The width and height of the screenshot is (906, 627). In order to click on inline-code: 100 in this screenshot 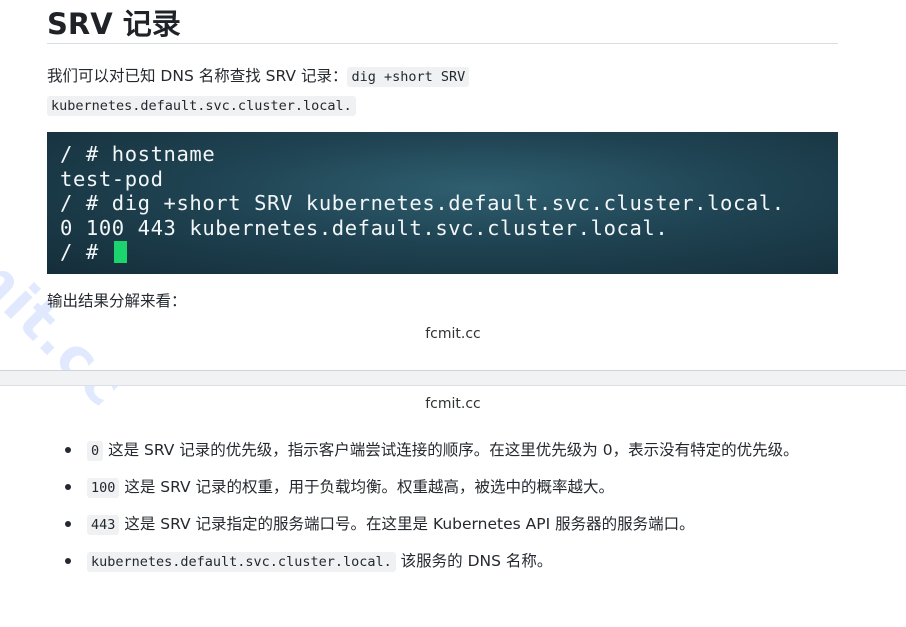, I will do `click(103, 488)`.